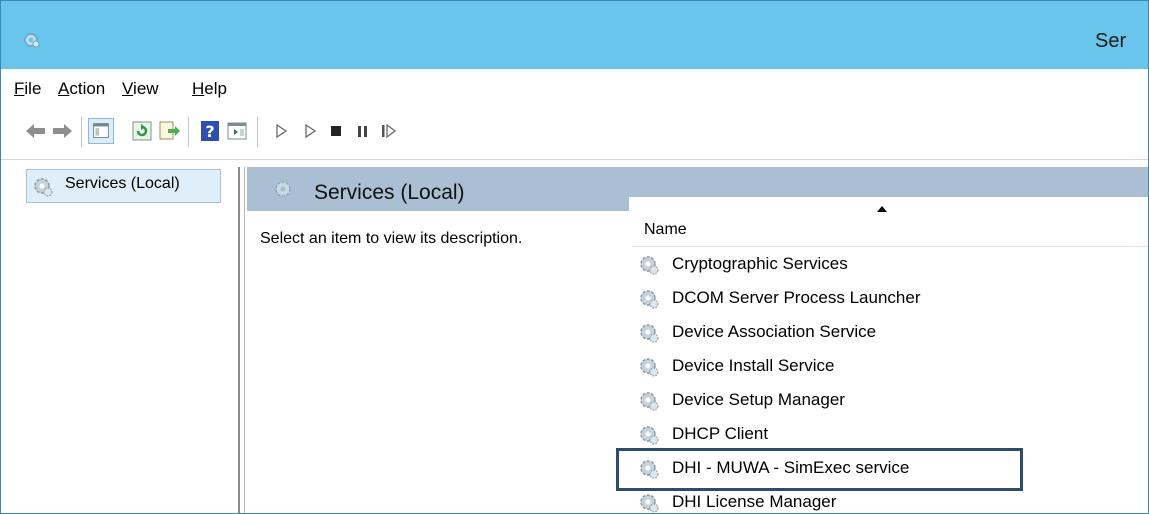 This screenshot has height=514, width=1149. What do you see at coordinates (140, 89) in the screenshot?
I see `menu-view: View` at bounding box center [140, 89].